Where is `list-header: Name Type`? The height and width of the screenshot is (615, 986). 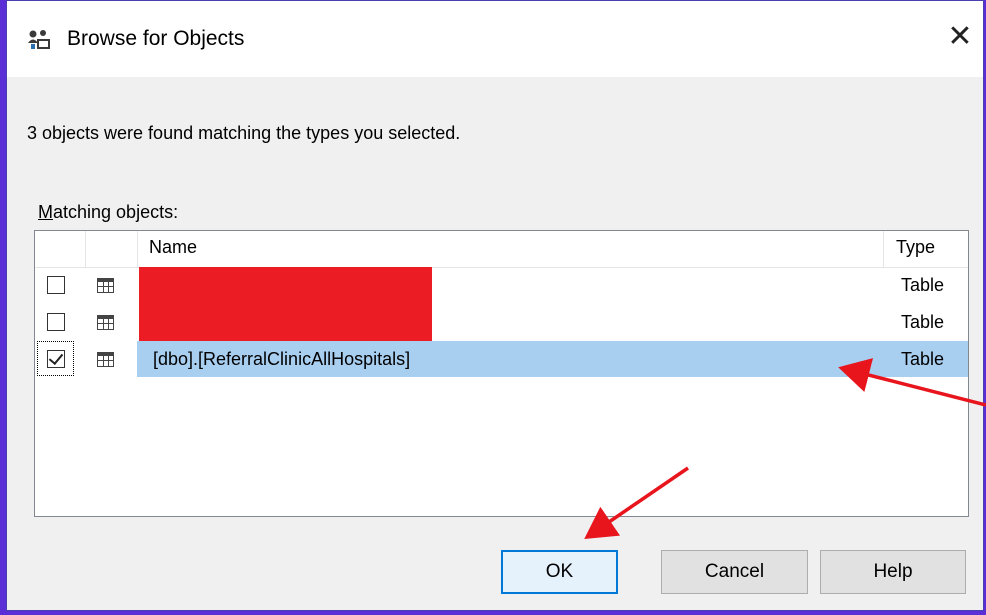
list-header: Name Type is located at coordinates (501, 249).